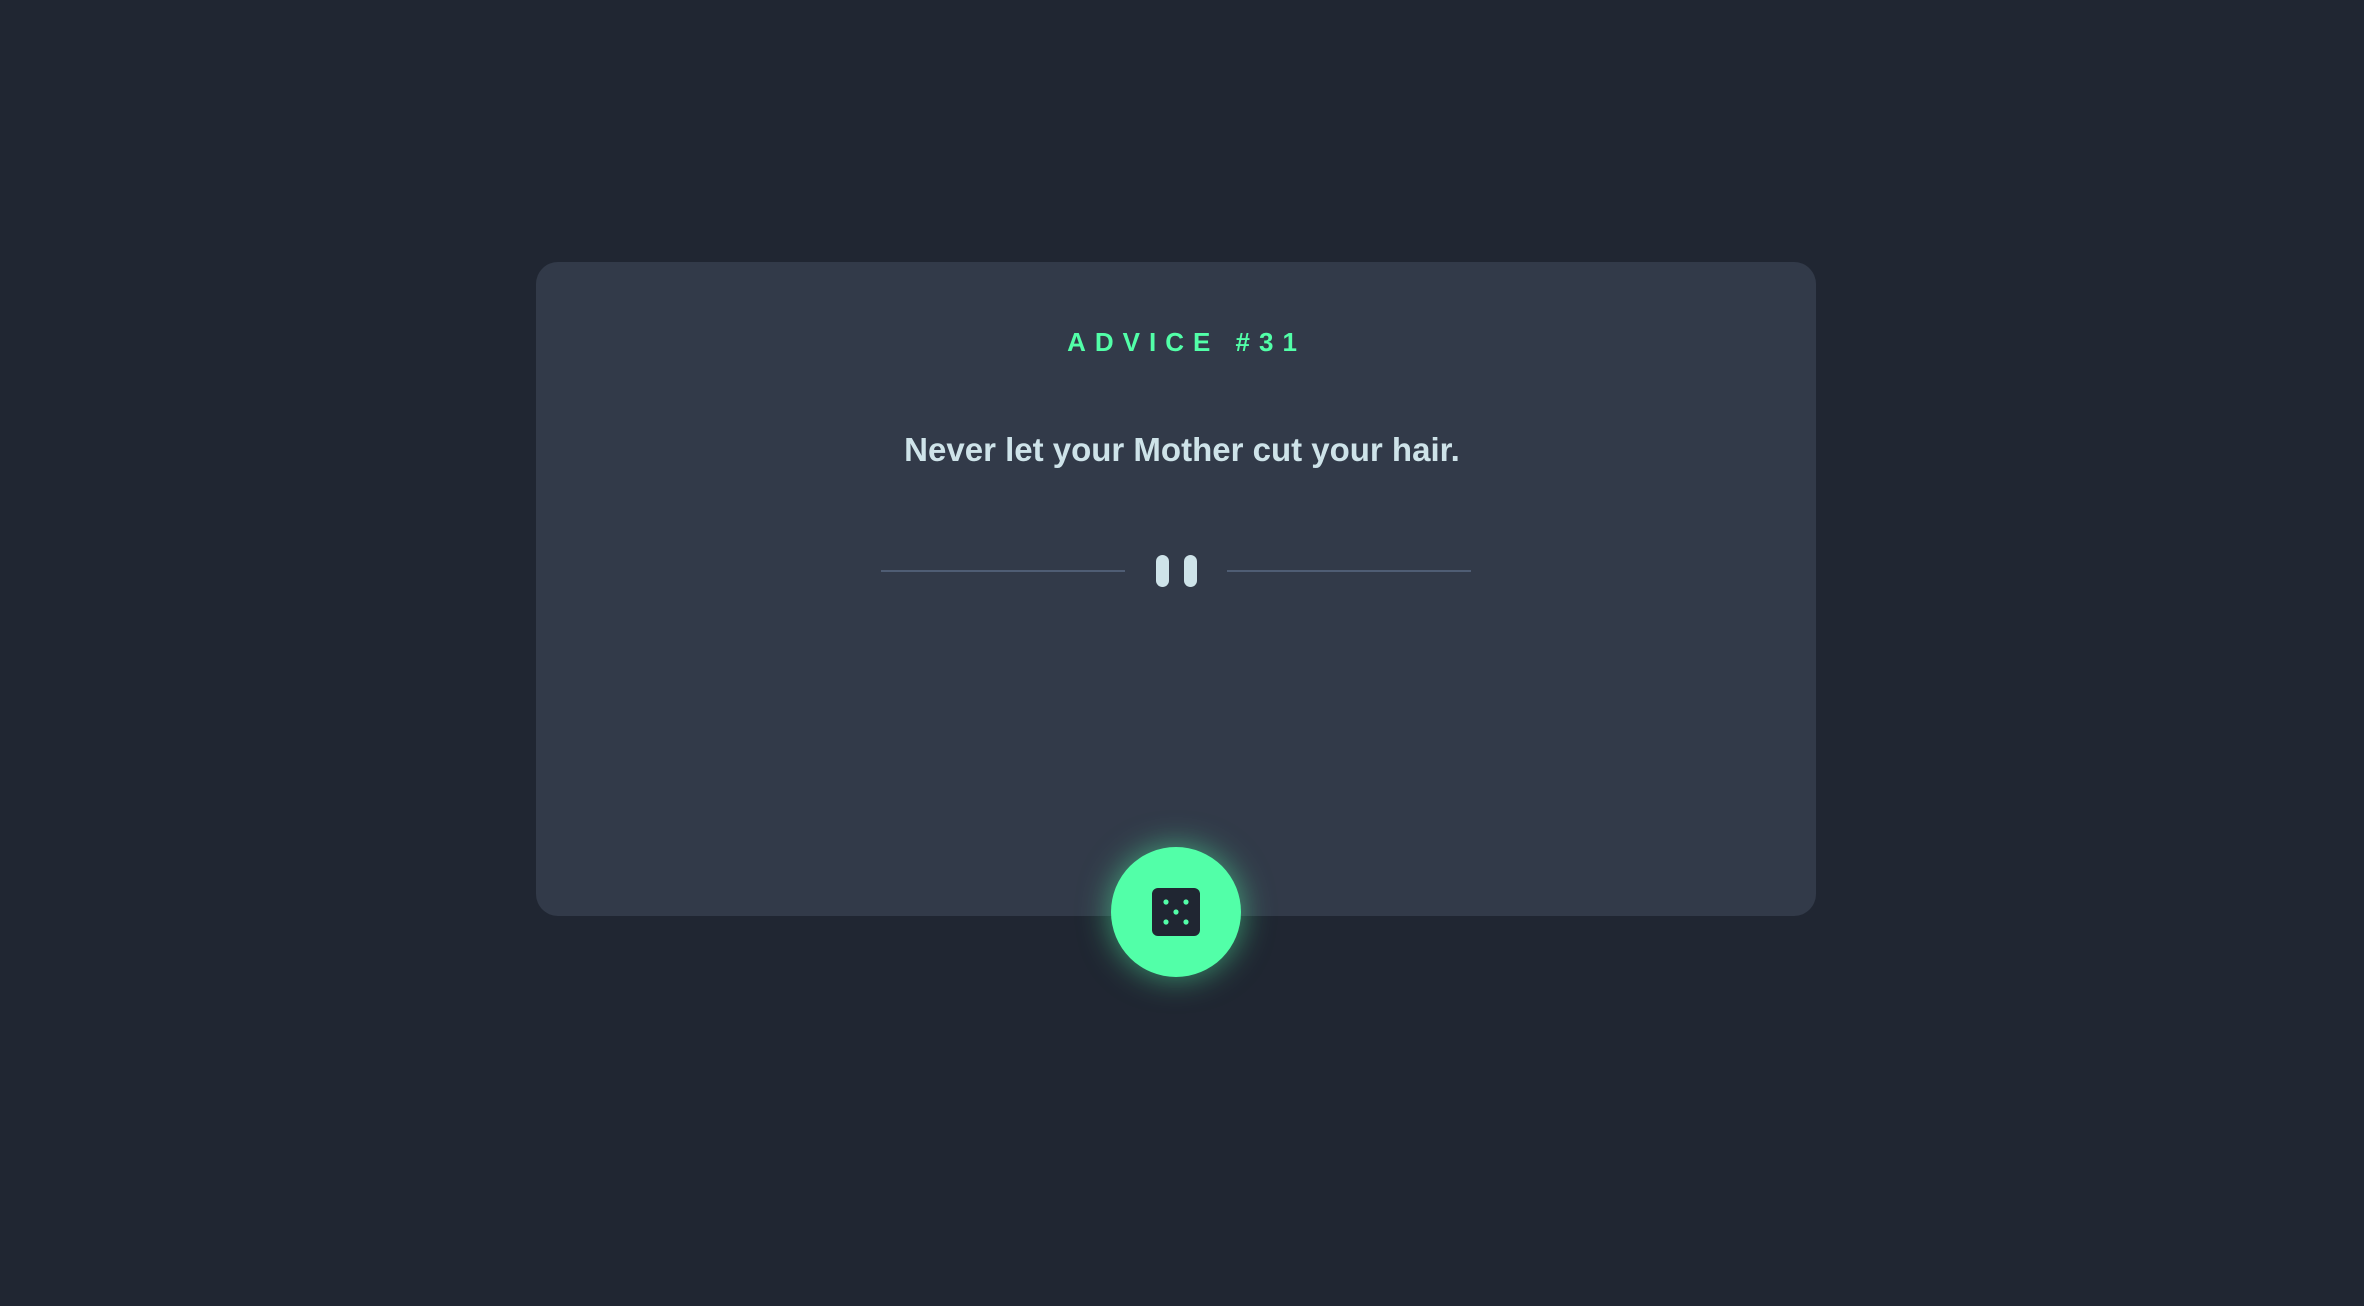 Image resolution: width=2364 pixels, height=1306 pixels. What do you see at coordinates (1349, 571) in the screenshot?
I see `divider-line-right` at bounding box center [1349, 571].